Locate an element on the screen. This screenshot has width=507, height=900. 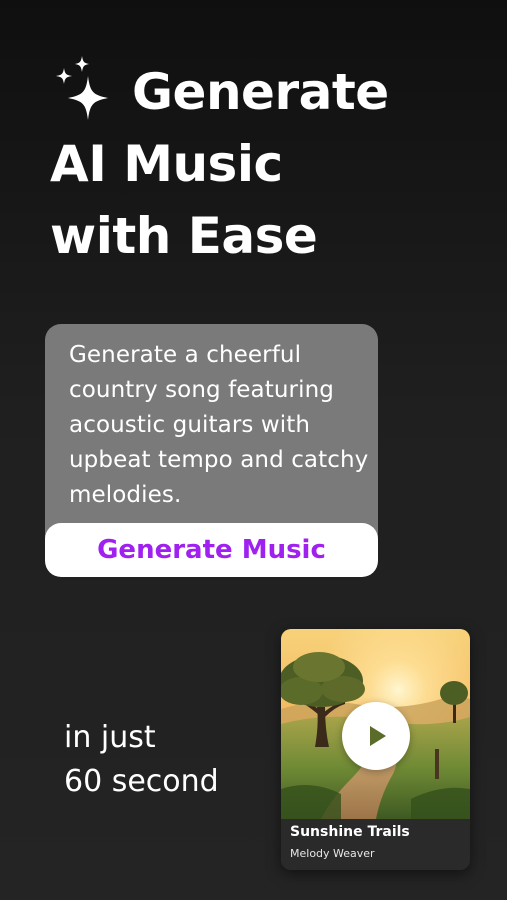
headline-line-1: Generate is located at coordinates (260, 92).